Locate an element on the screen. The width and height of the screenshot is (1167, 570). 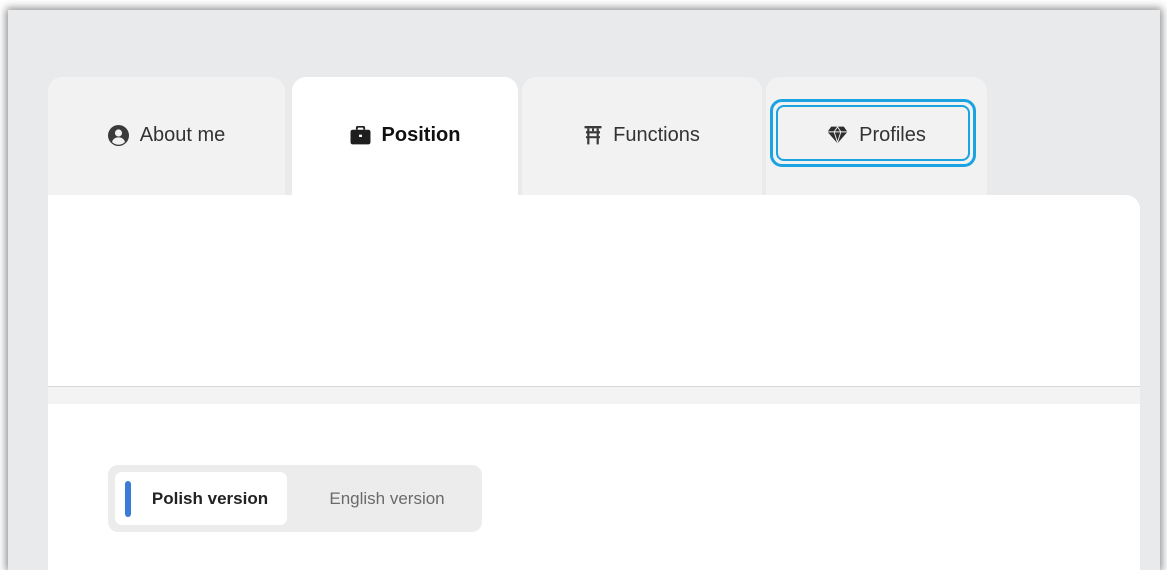
language-toggle: Polish version English version is located at coordinates (295, 498).